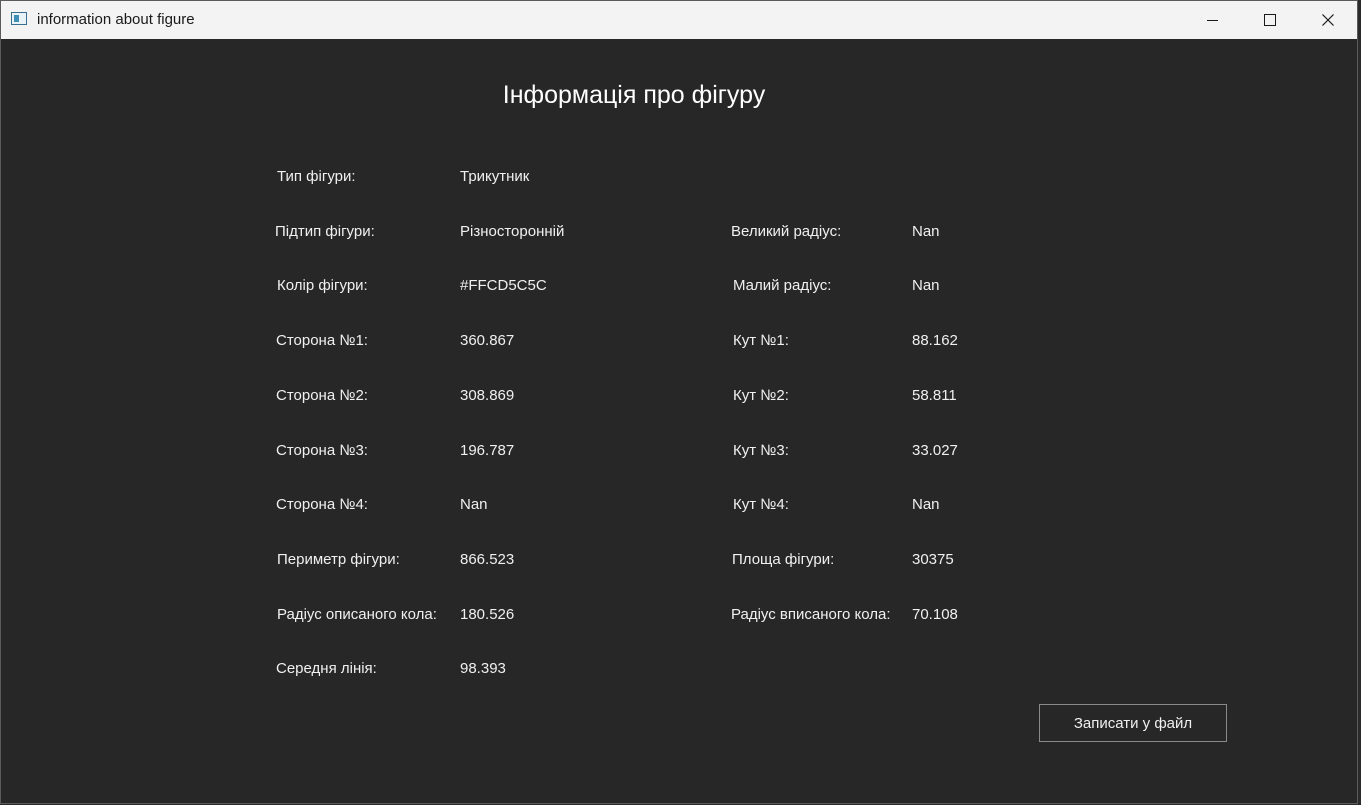  What do you see at coordinates (783, 559) in the screenshot?
I see `area-label: Площа фігури:` at bounding box center [783, 559].